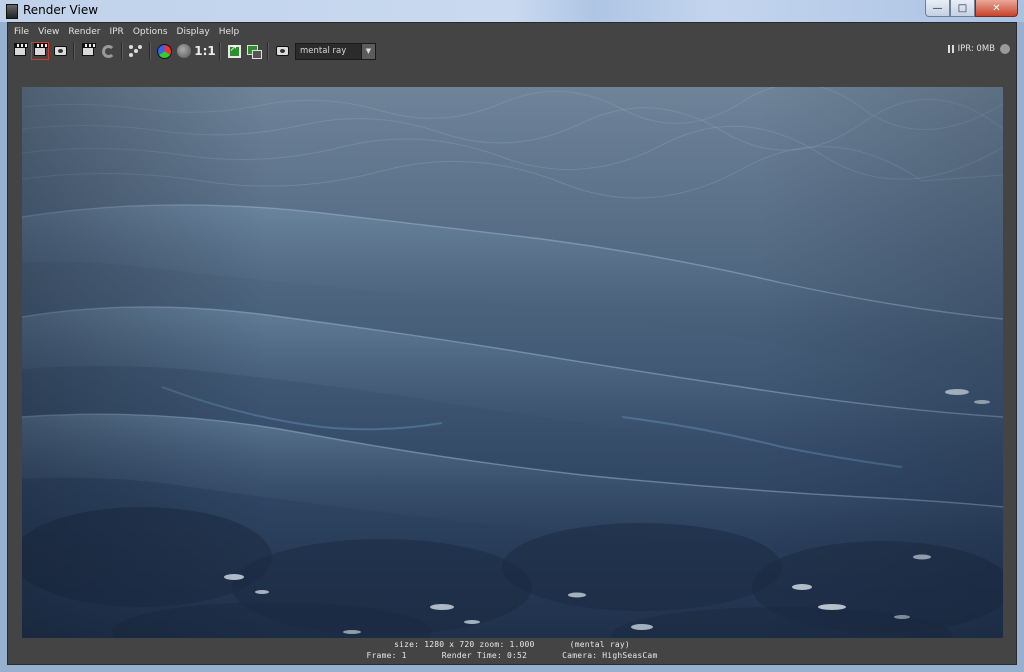  I want to click on real-size-button: 1:1, so click(205, 51).